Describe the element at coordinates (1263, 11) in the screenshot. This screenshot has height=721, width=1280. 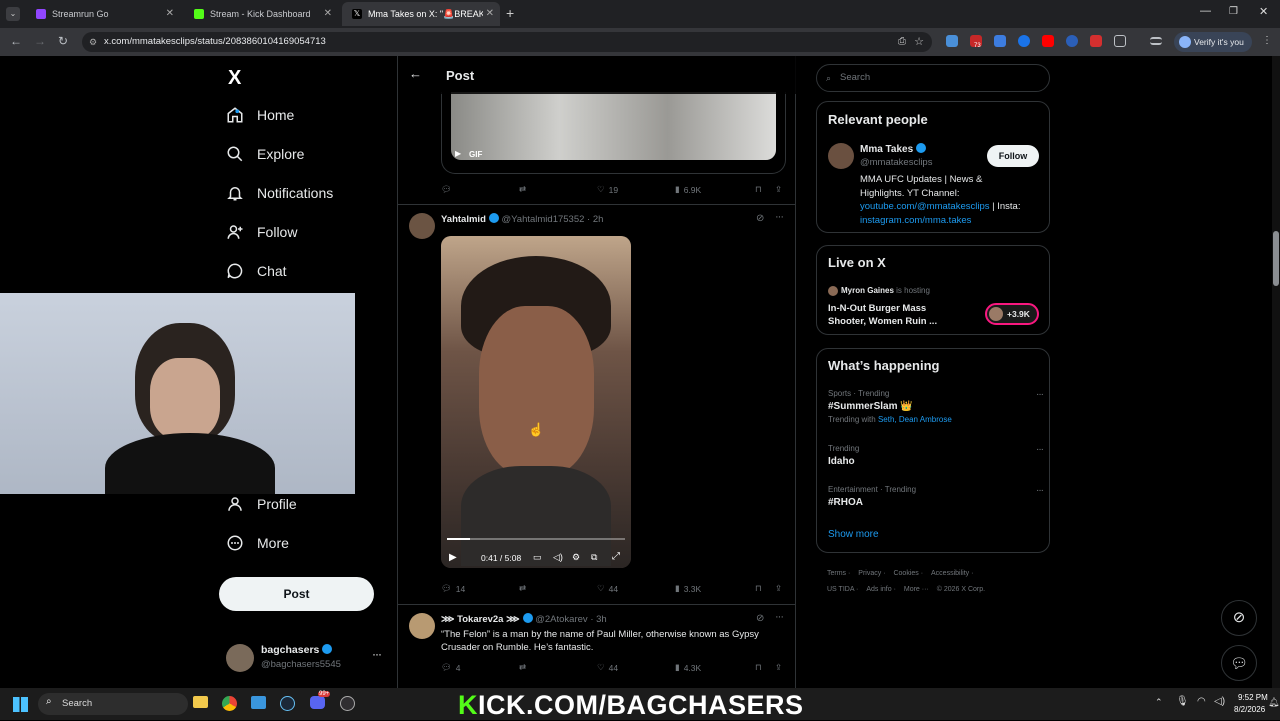
I see `close-window-icon: ✕` at that location.